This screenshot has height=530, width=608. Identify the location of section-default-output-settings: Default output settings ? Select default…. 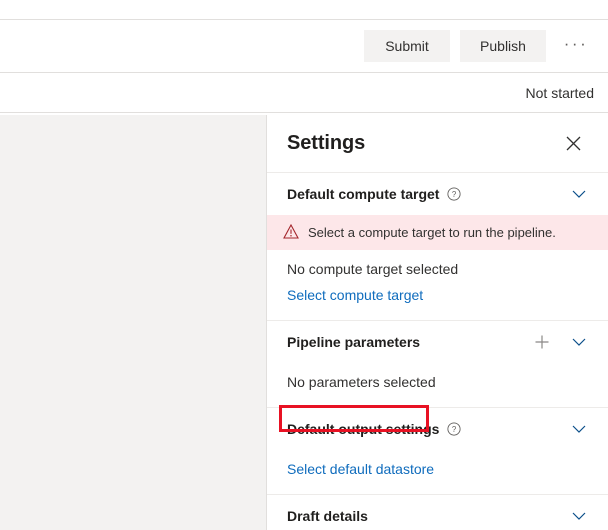
(437, 451).